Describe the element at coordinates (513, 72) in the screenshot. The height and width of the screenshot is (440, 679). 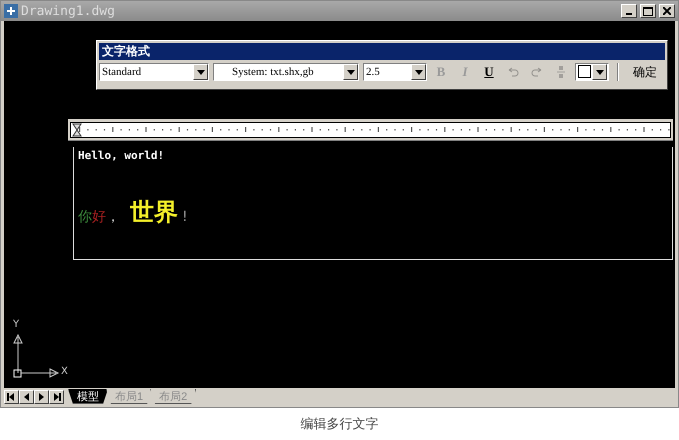
I see `undo-icon` at that location.